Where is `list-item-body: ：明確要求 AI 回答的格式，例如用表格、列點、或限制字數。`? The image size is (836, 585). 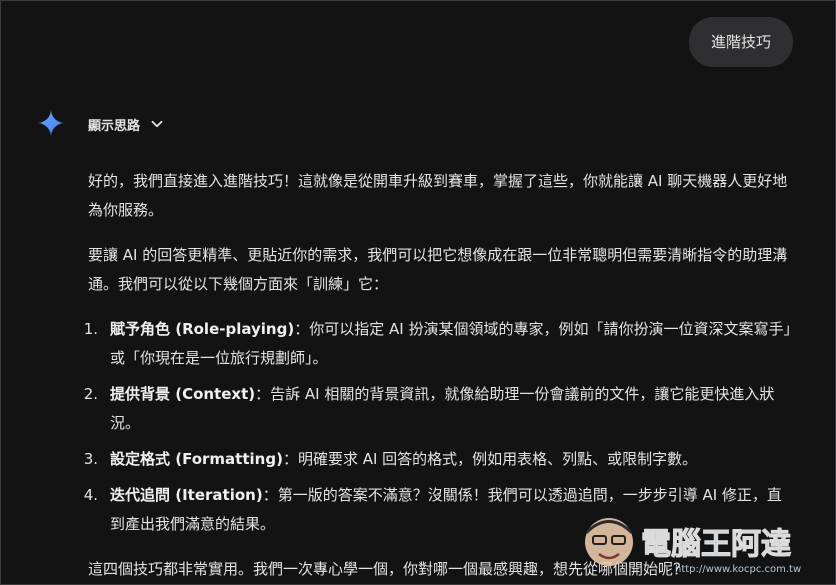 list-item-body: ：明確要求 AI 回答的格式，例如用表格、列點、或限制字數。 is located at coordinates (490, 459).